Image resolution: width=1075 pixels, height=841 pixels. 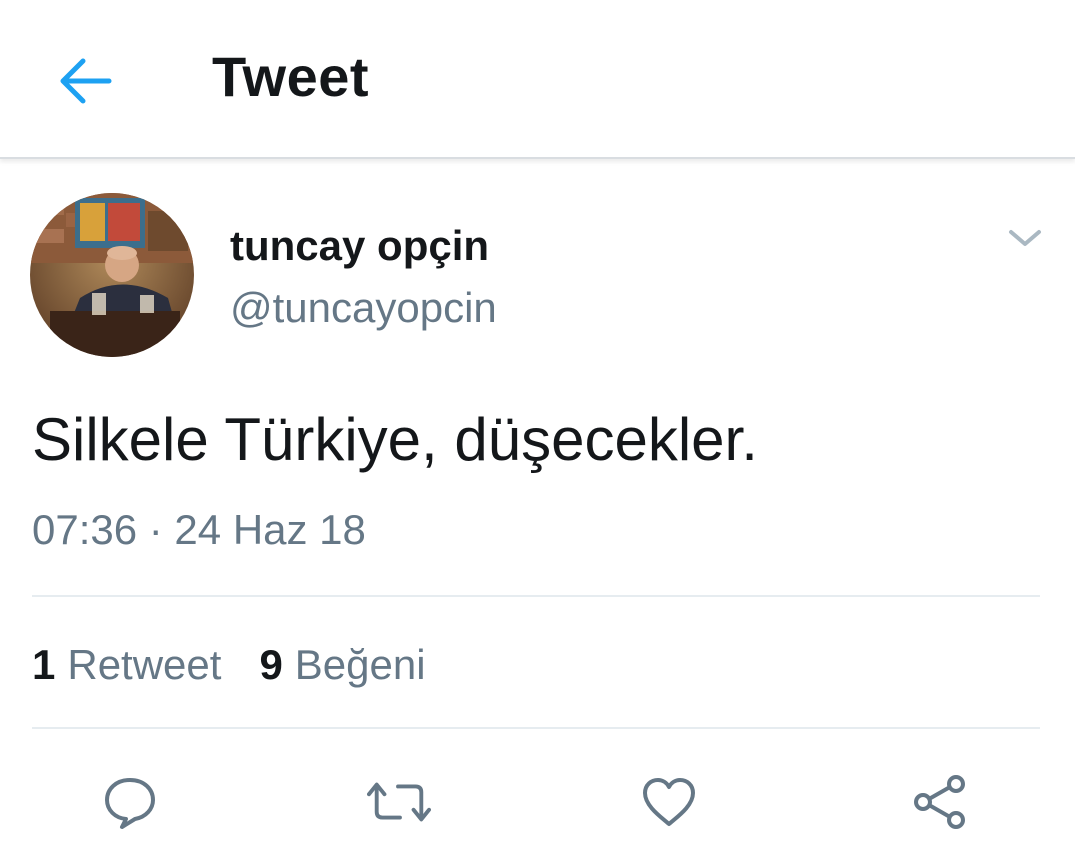 I want to click on tweet-text: Silkele Türkiye, düşecekler., so click(x=395, y=439).